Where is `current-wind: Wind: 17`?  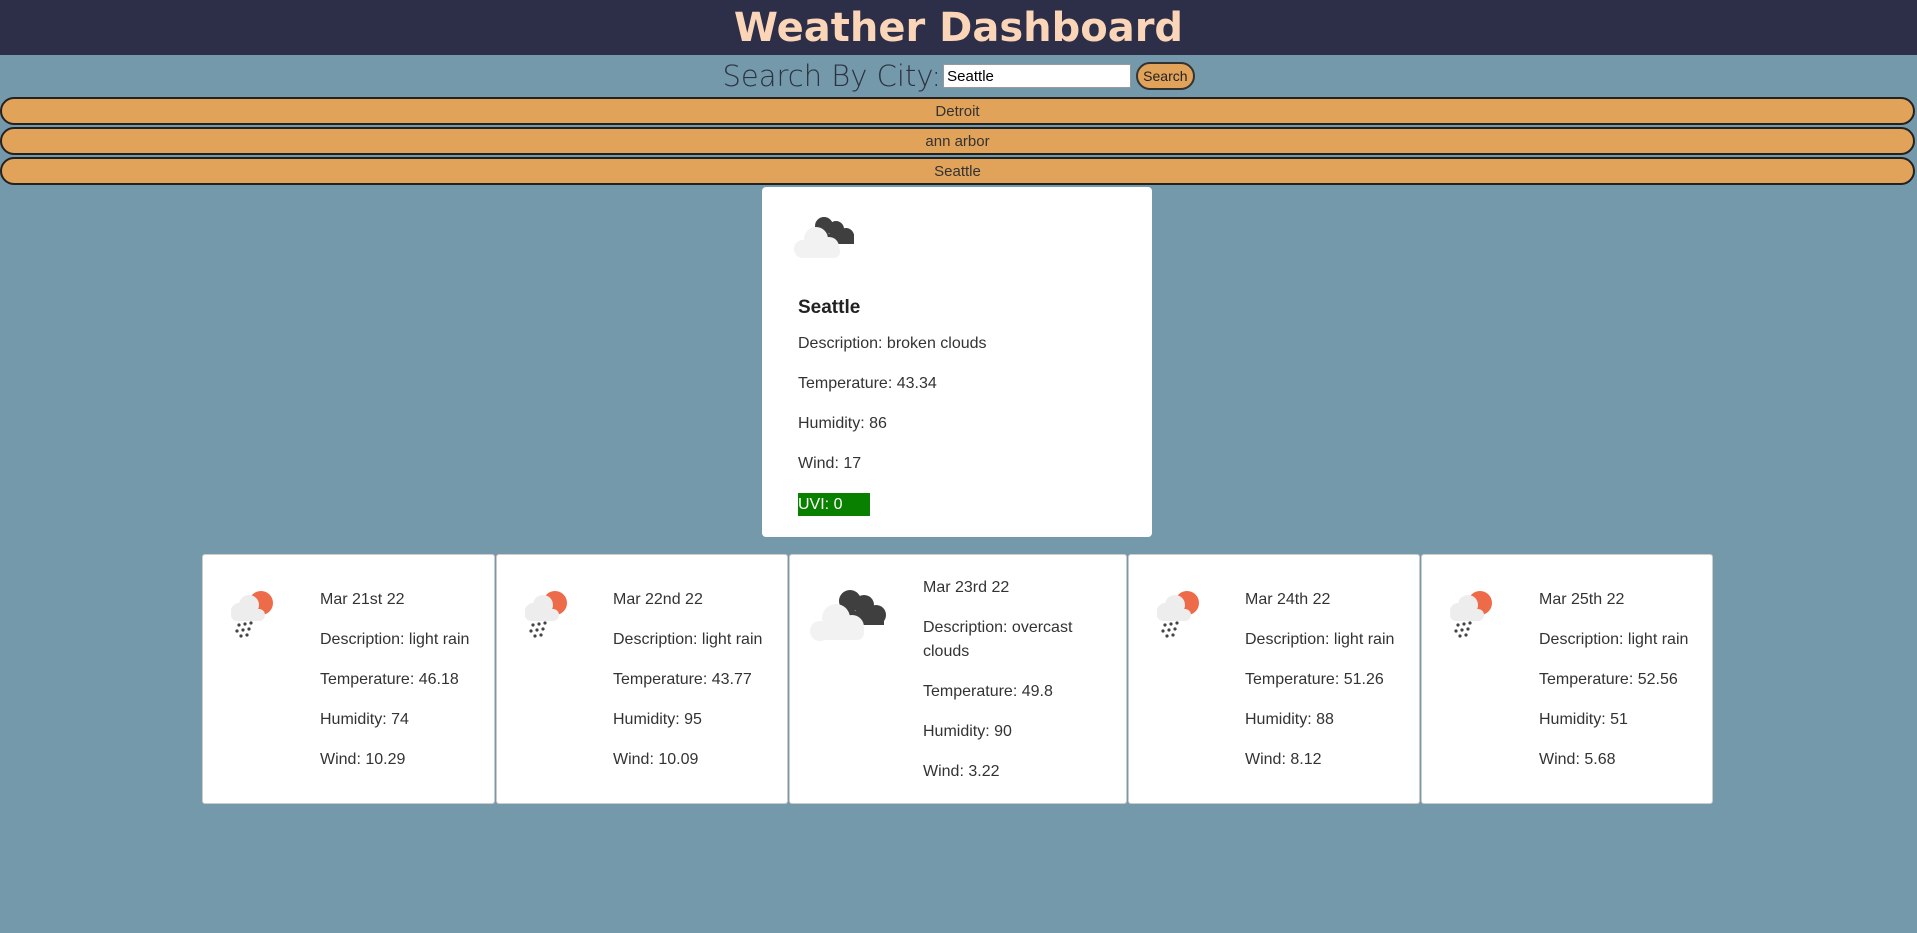
current-wind: Wind: 17 is located at coordinates (830, 463).